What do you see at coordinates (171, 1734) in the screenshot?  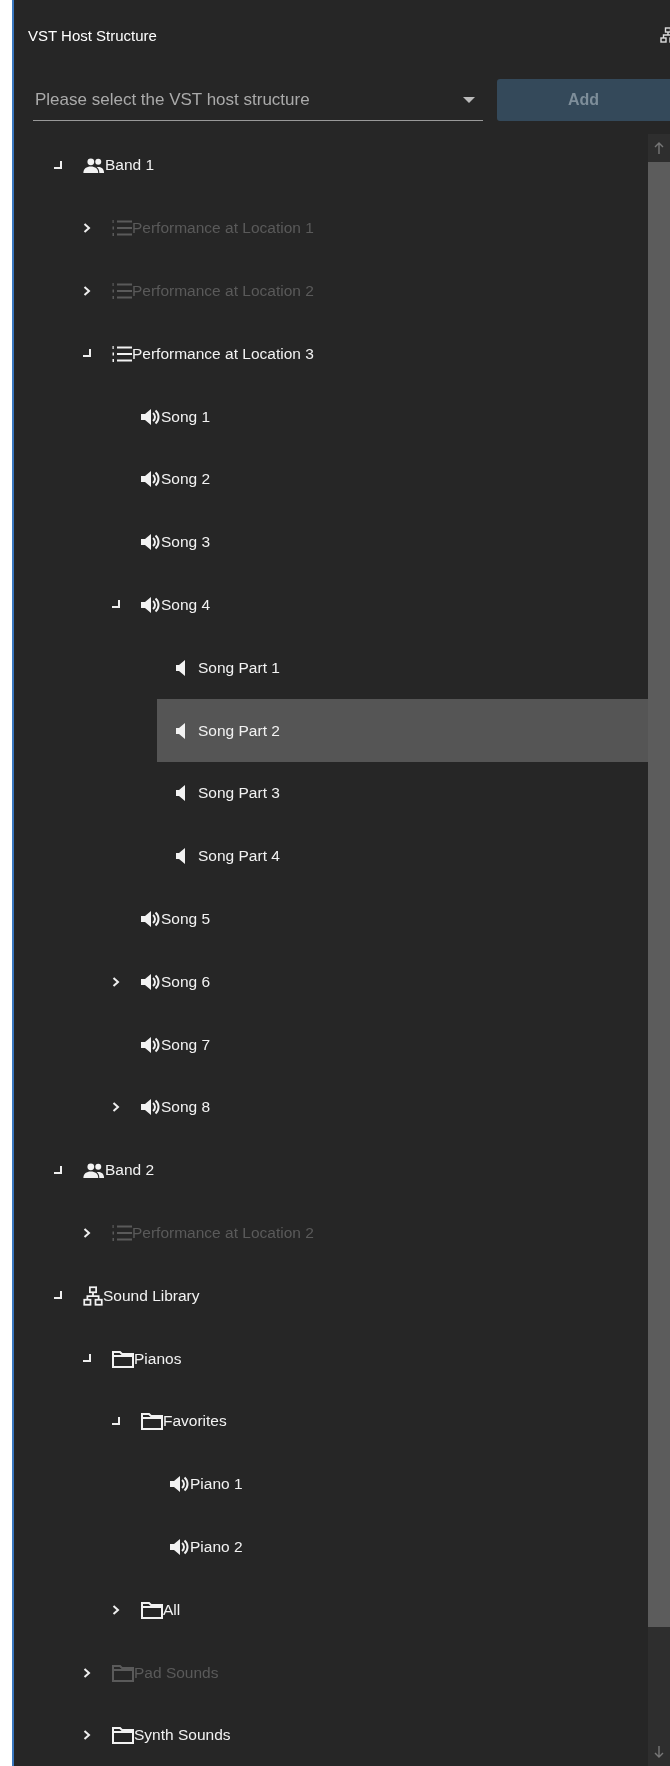 I see `tree-item: Synth Sounds` at bounding box center [171, 1734].